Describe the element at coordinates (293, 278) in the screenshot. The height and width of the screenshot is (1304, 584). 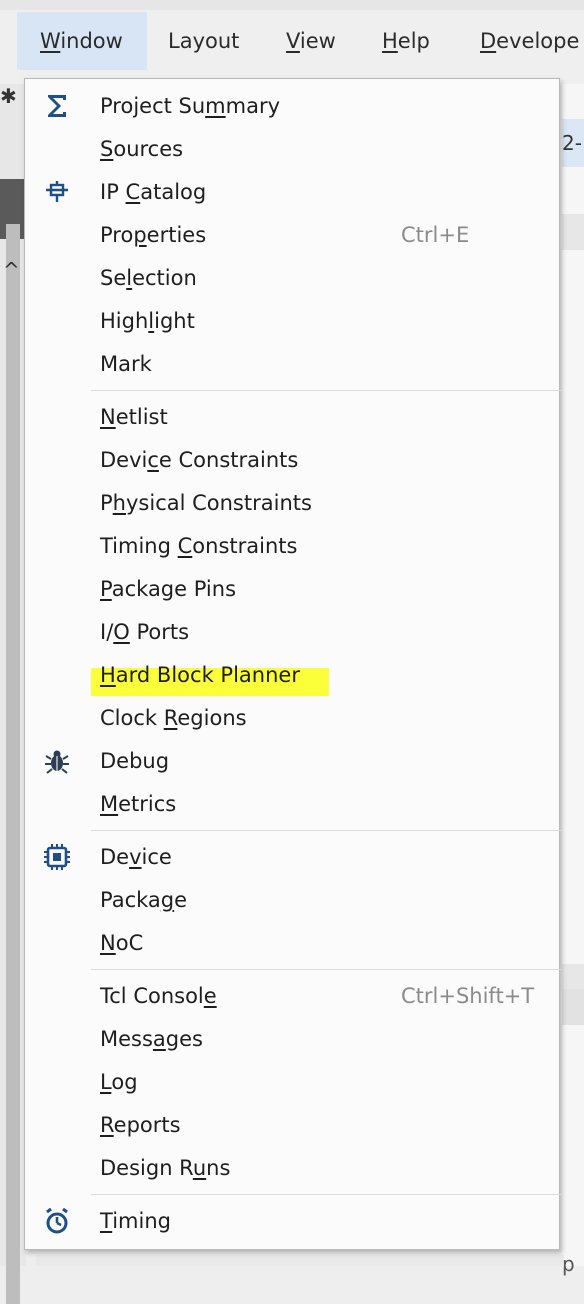
I see `menu-item-selection: Selection` at that location.